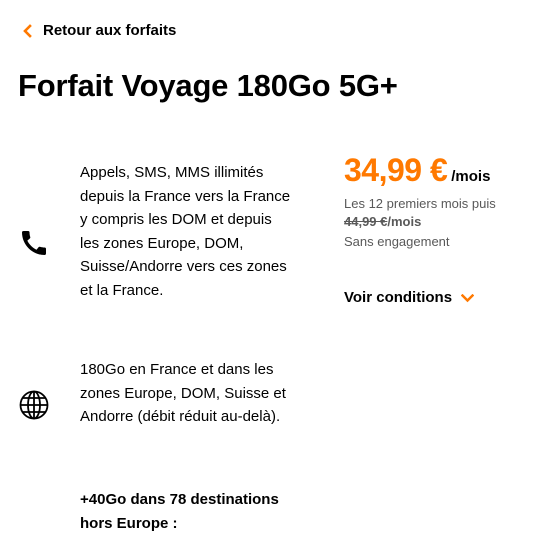  I want to click on regular-price-amount: 44,99 €, so click(366, 221).